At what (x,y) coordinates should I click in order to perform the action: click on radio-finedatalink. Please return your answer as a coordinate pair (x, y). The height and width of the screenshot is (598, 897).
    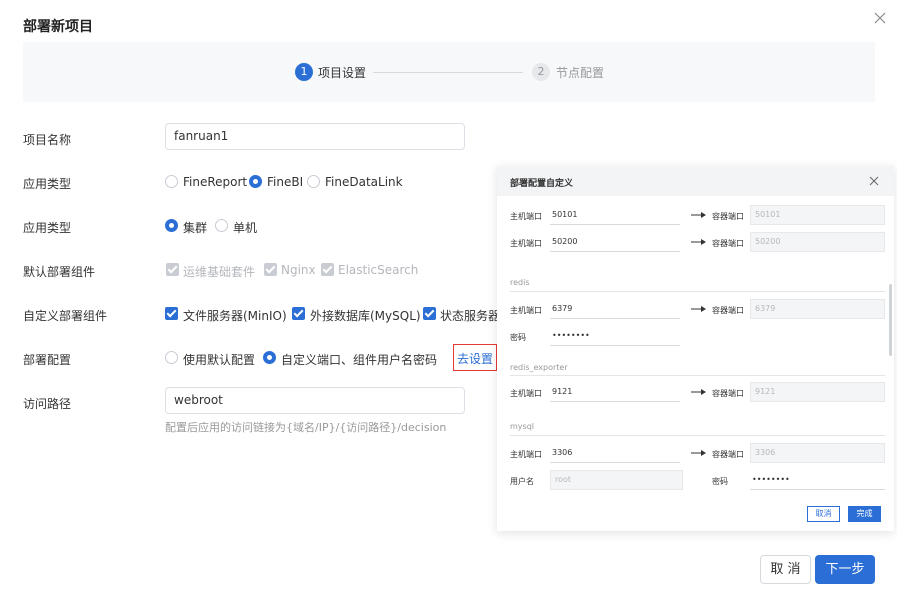
    Looking at the image, I should click on (313, 181).